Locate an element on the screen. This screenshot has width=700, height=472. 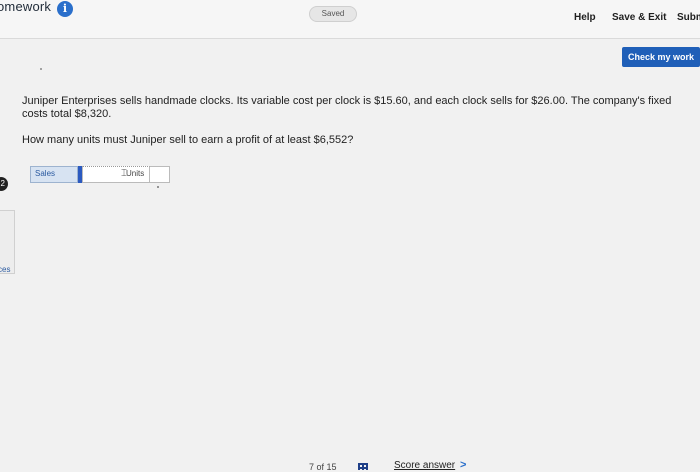
sales-row-label: Sales is located at coordinates (54, 174).